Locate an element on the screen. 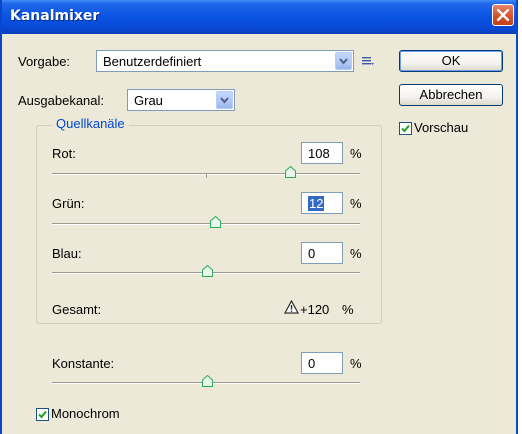 The width and height of the screenshot is (522, 434). red-label: Rot: is located at coordinates (64, 153).